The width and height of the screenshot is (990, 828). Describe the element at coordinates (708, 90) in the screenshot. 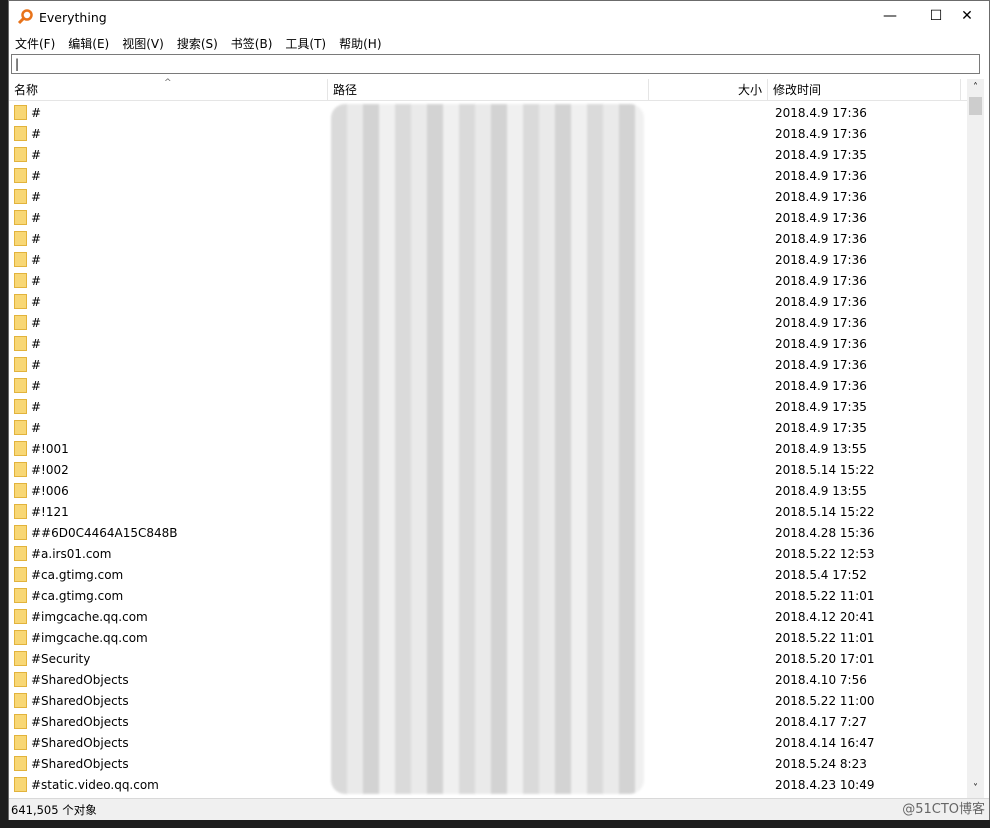

I see `column-size: 大小` at that location.